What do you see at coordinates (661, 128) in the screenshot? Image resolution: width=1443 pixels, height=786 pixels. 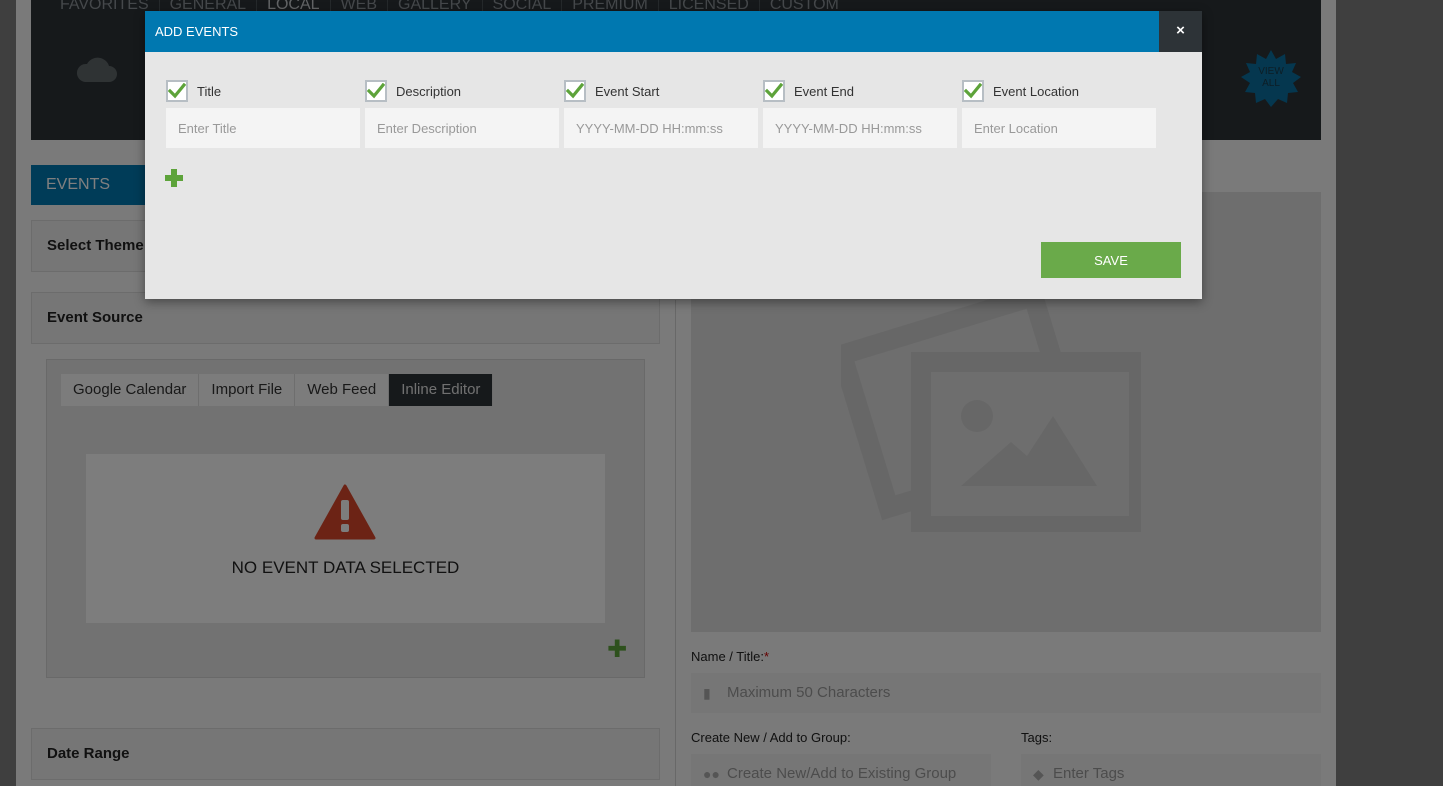 I see `event-start-input` at bounding box center [661, 128].